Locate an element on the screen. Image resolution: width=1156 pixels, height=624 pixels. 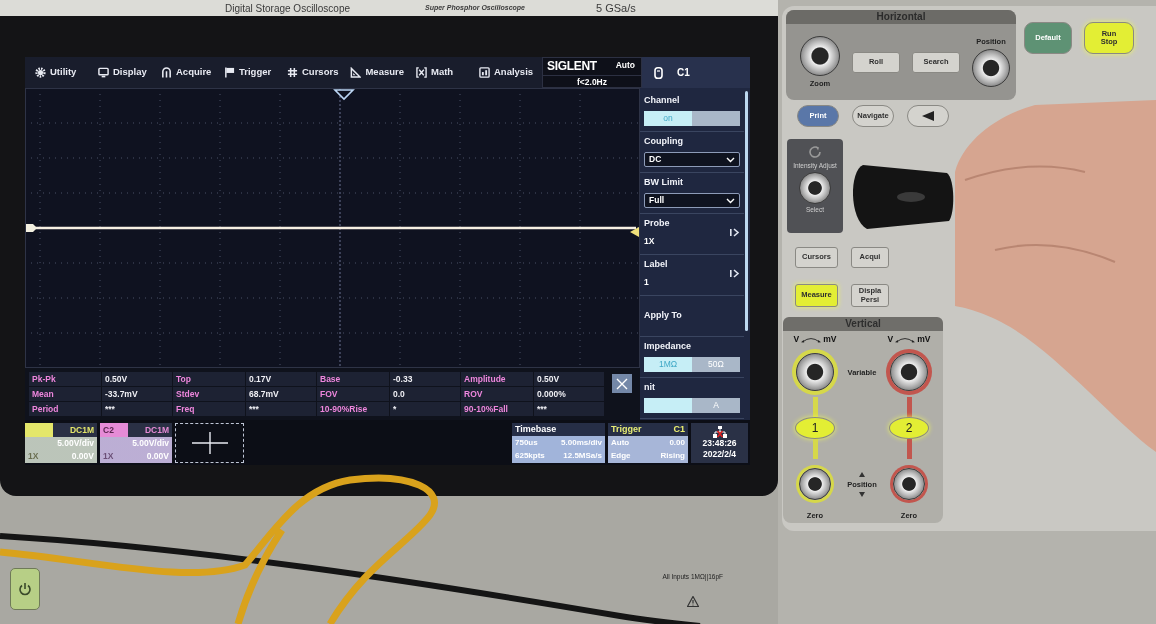
left-triangle-icon is located at coordinates (928, 116).